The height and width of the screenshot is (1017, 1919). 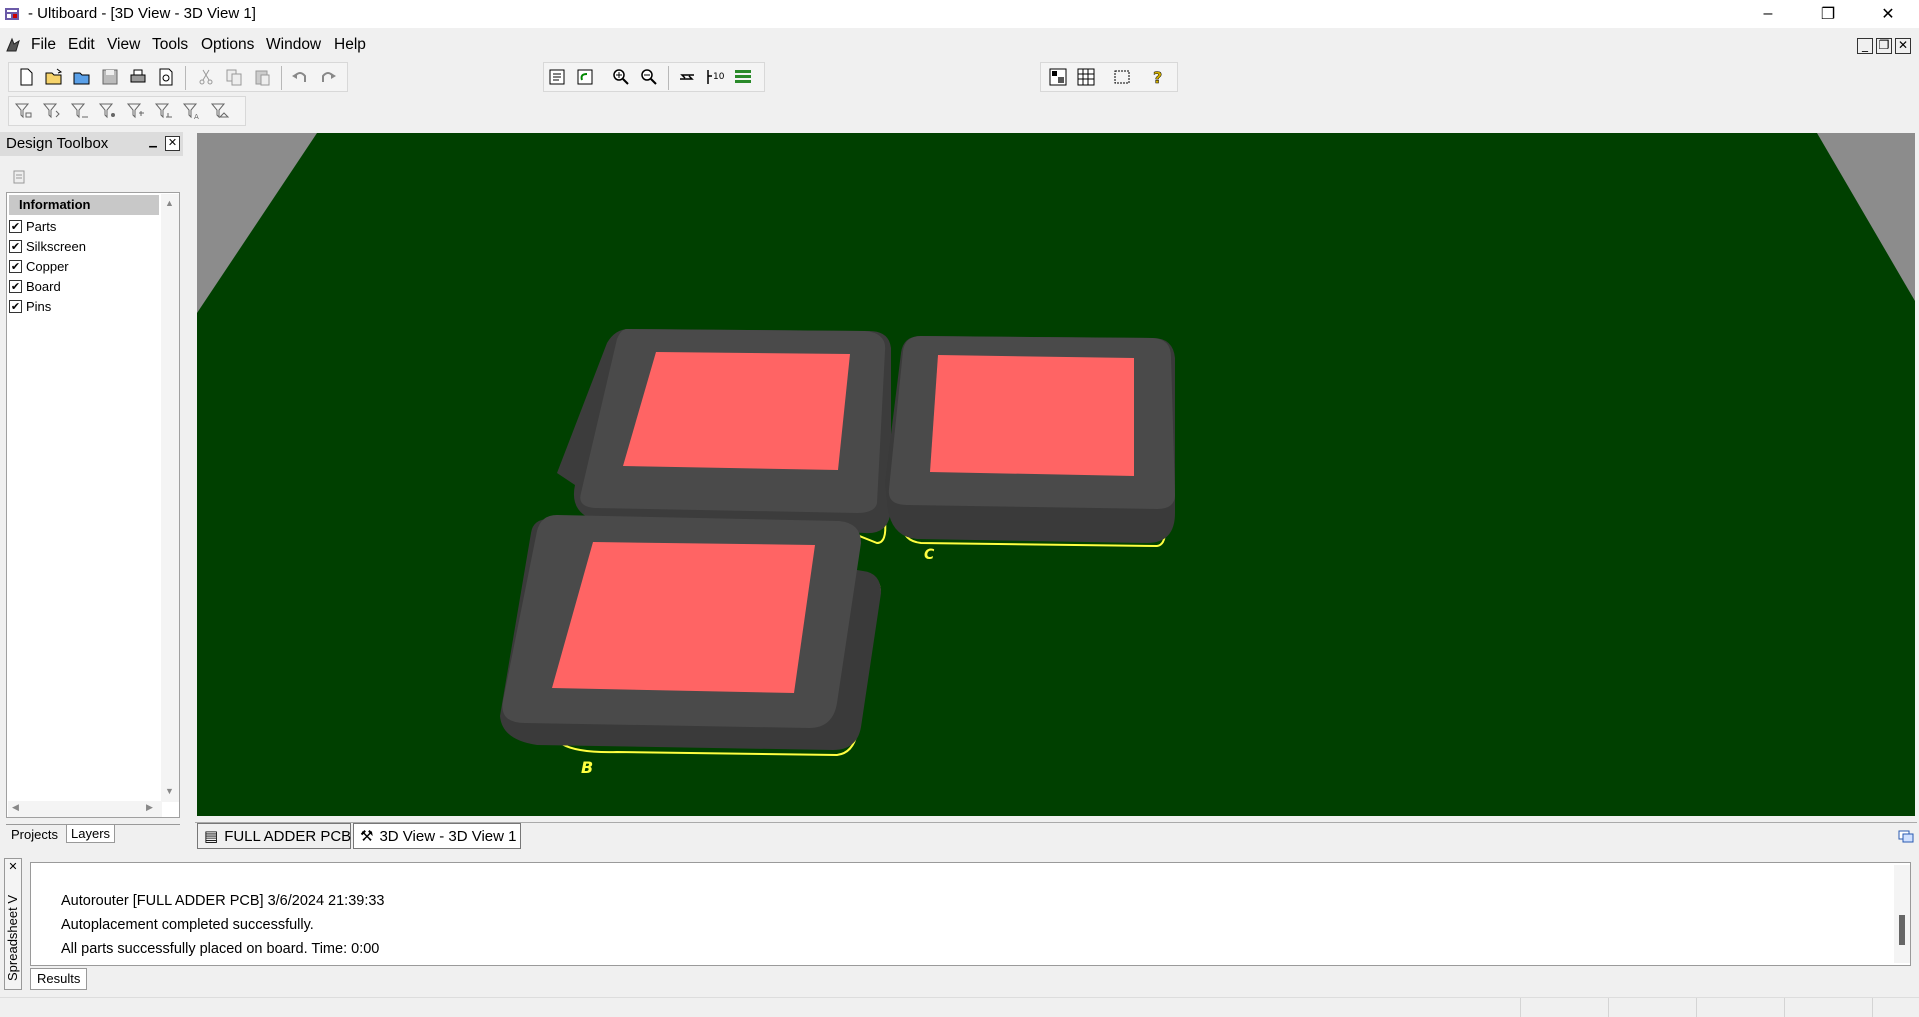 I want to click on pcb-document-icon: ▤, so click(x=211, y=836).